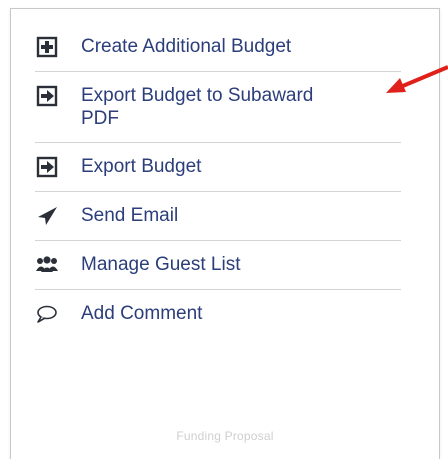 This screenshot has width=448, height=459. I want to click on export-budget-to-subaward-pdf-item: Export Budget to Subaward PDF, so click(218, 107).